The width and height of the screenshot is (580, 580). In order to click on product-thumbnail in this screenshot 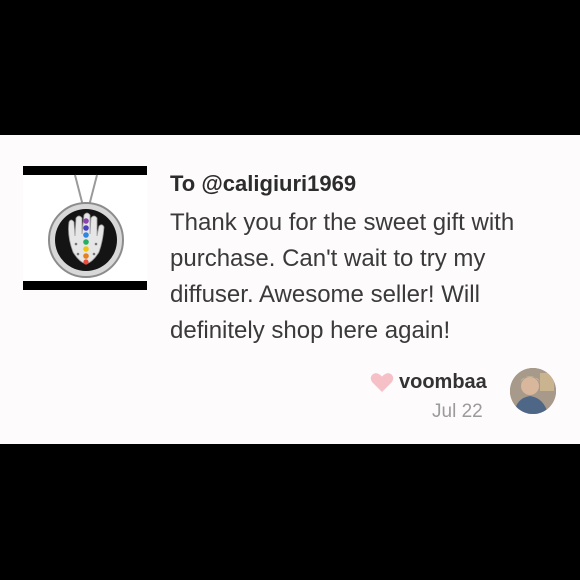, I will do `click(85, 228)`.